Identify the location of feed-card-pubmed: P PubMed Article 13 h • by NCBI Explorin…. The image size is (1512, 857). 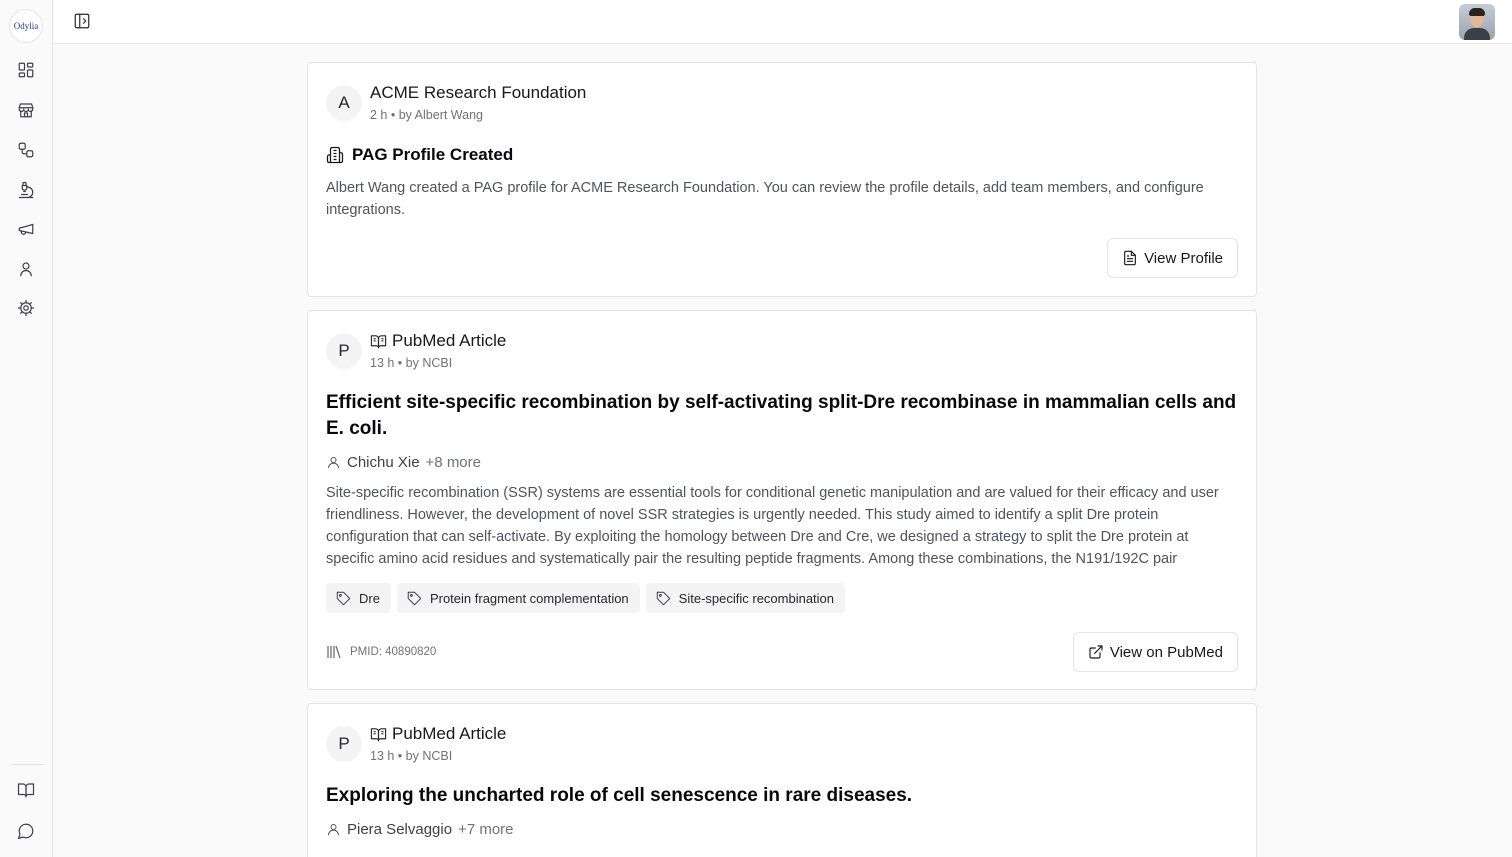
(782, 780).